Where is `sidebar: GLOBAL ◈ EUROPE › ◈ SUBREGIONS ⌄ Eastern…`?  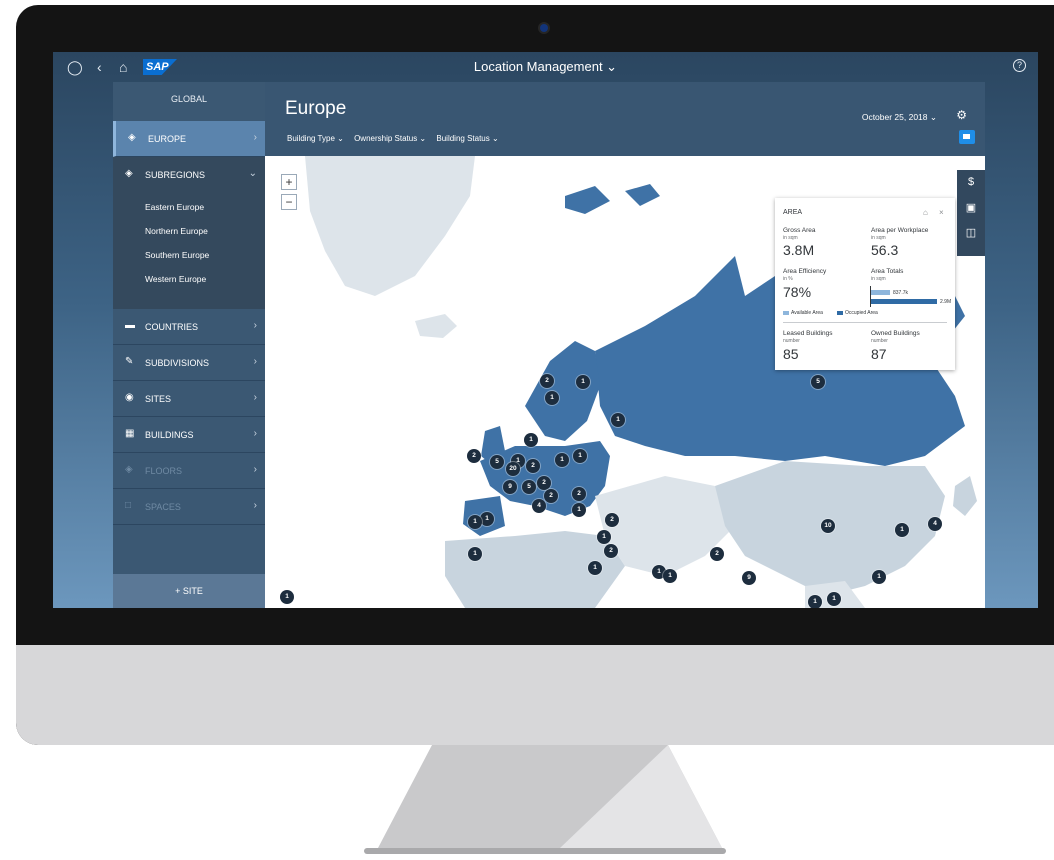 sidebar: GLOBAL ◈ EUROPE › ◈ SUBREGIONS ⌄ Eastern… is located at coordinates (189, 345).